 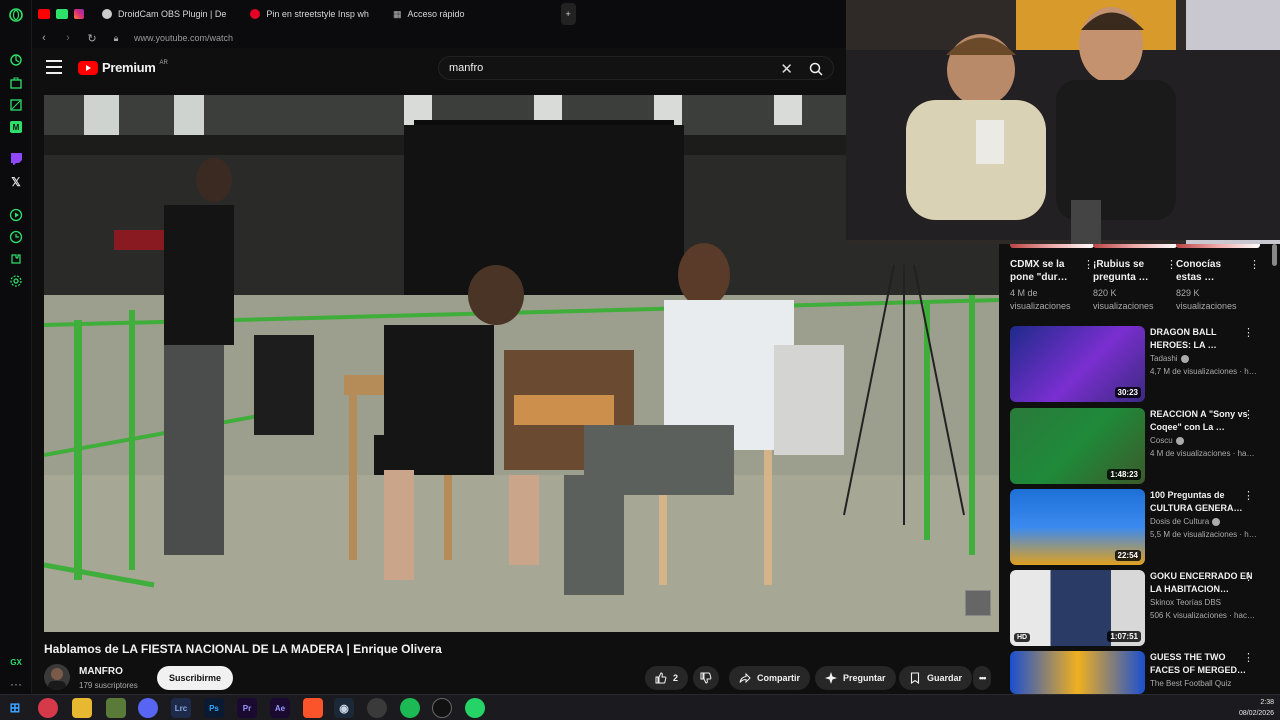 I want to click on video-thumbnail: HD 1:07:51, so click(x=1077, y=608).